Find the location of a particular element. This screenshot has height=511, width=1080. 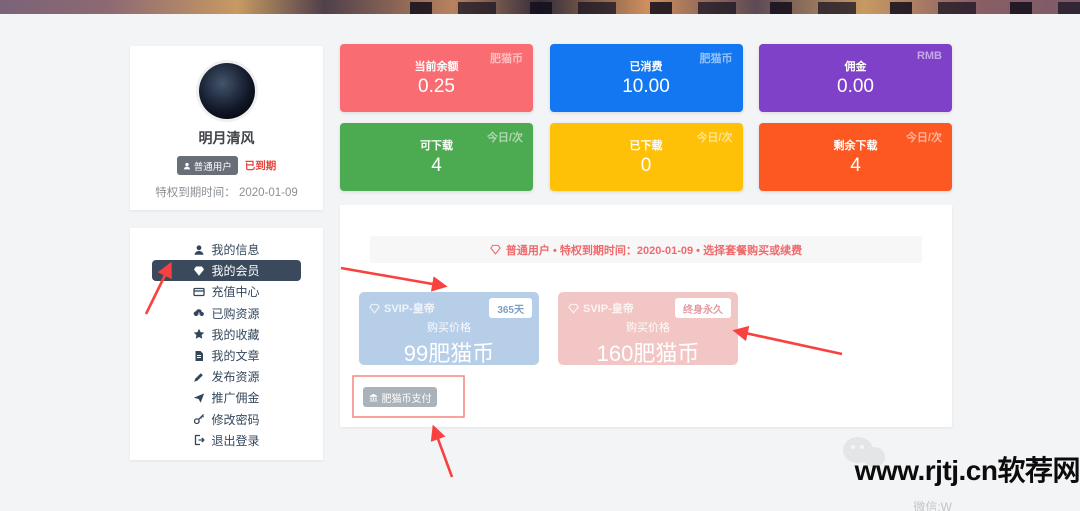

avatar is located at coordinates (226, 91).